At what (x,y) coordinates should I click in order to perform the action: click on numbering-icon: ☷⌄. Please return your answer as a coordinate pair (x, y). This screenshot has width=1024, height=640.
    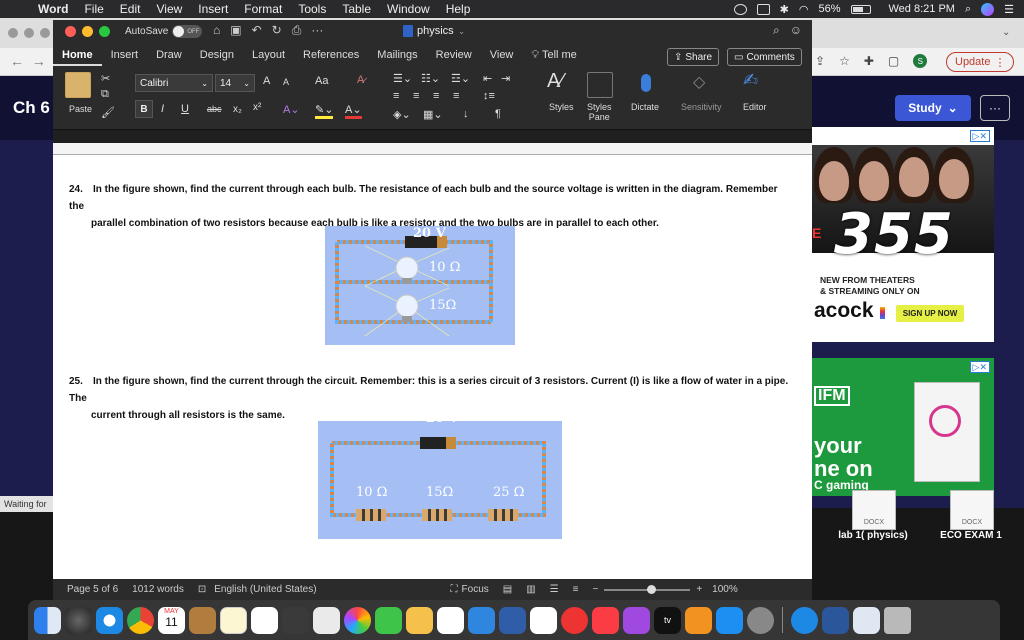
    Looking at the image, I should click on (430, 78).